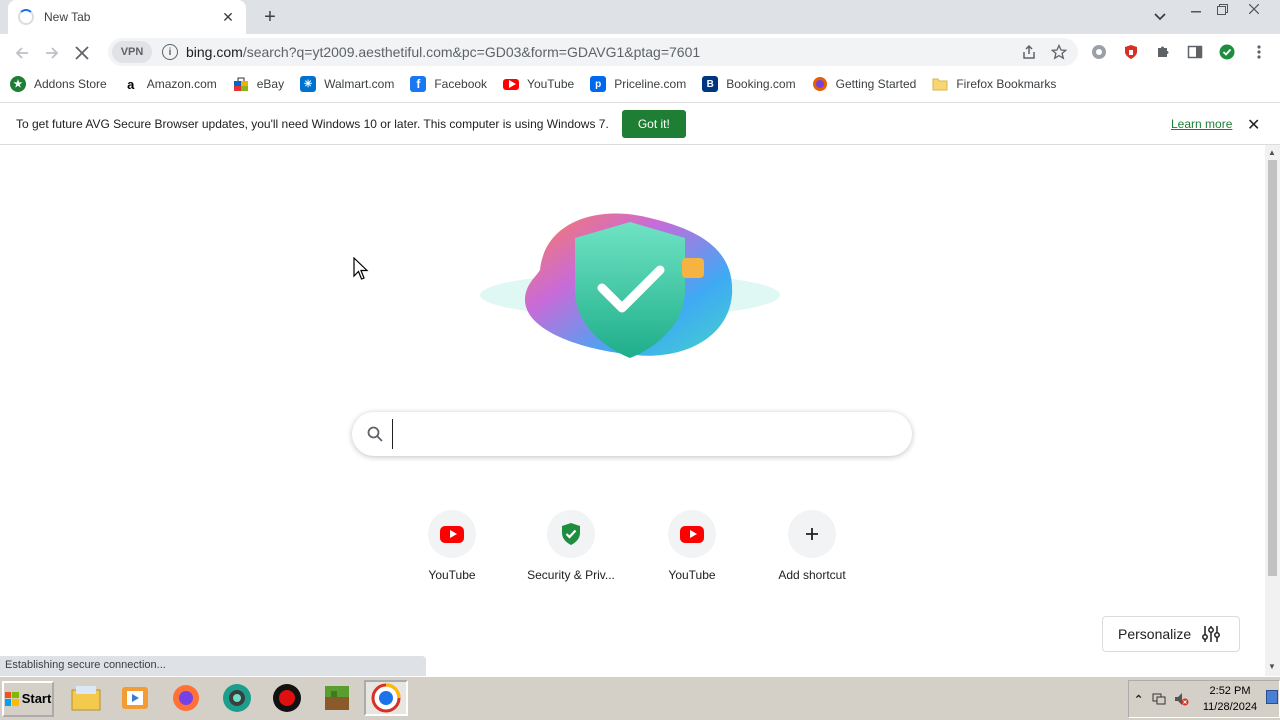 This screenshot has height=720, width=1280. I want to click on new-tab-button: +, so click(270, 17).